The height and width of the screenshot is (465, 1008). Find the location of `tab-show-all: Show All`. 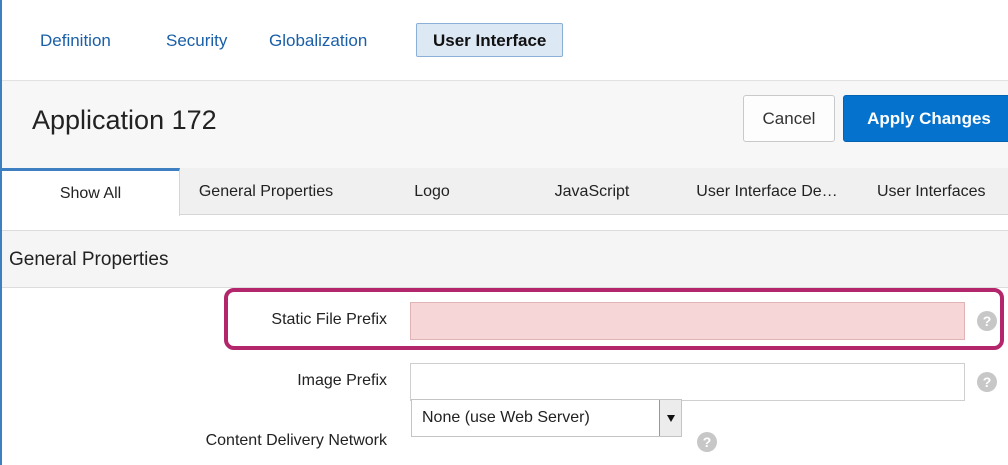

tab-show-all: Show All is located at coordinates (91, 192).